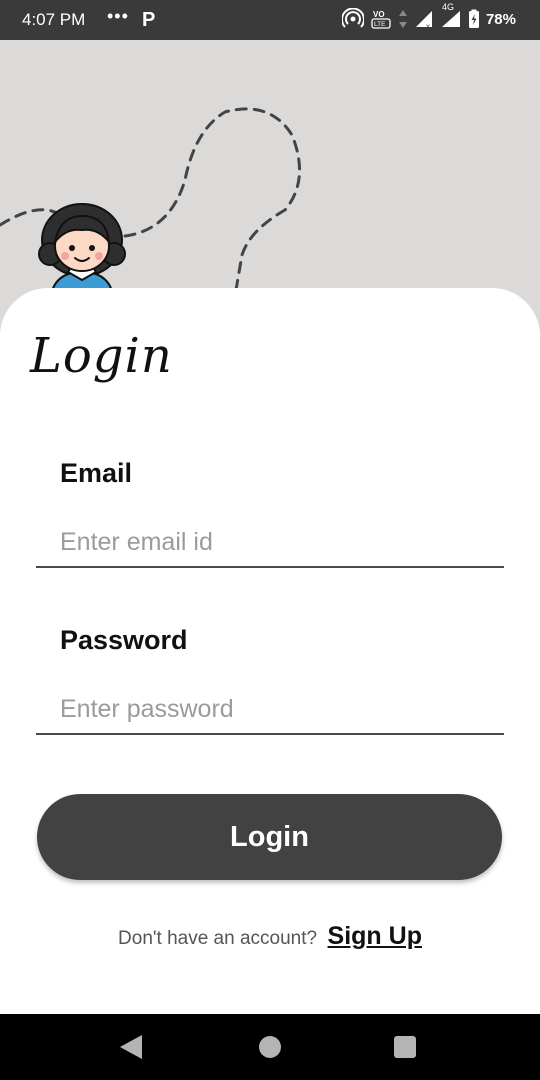 This screenshot has width=540, height=1080. Describe the element at coordinates (380, 24) in the screenshot. I see `svg-text: LTE` at that location.